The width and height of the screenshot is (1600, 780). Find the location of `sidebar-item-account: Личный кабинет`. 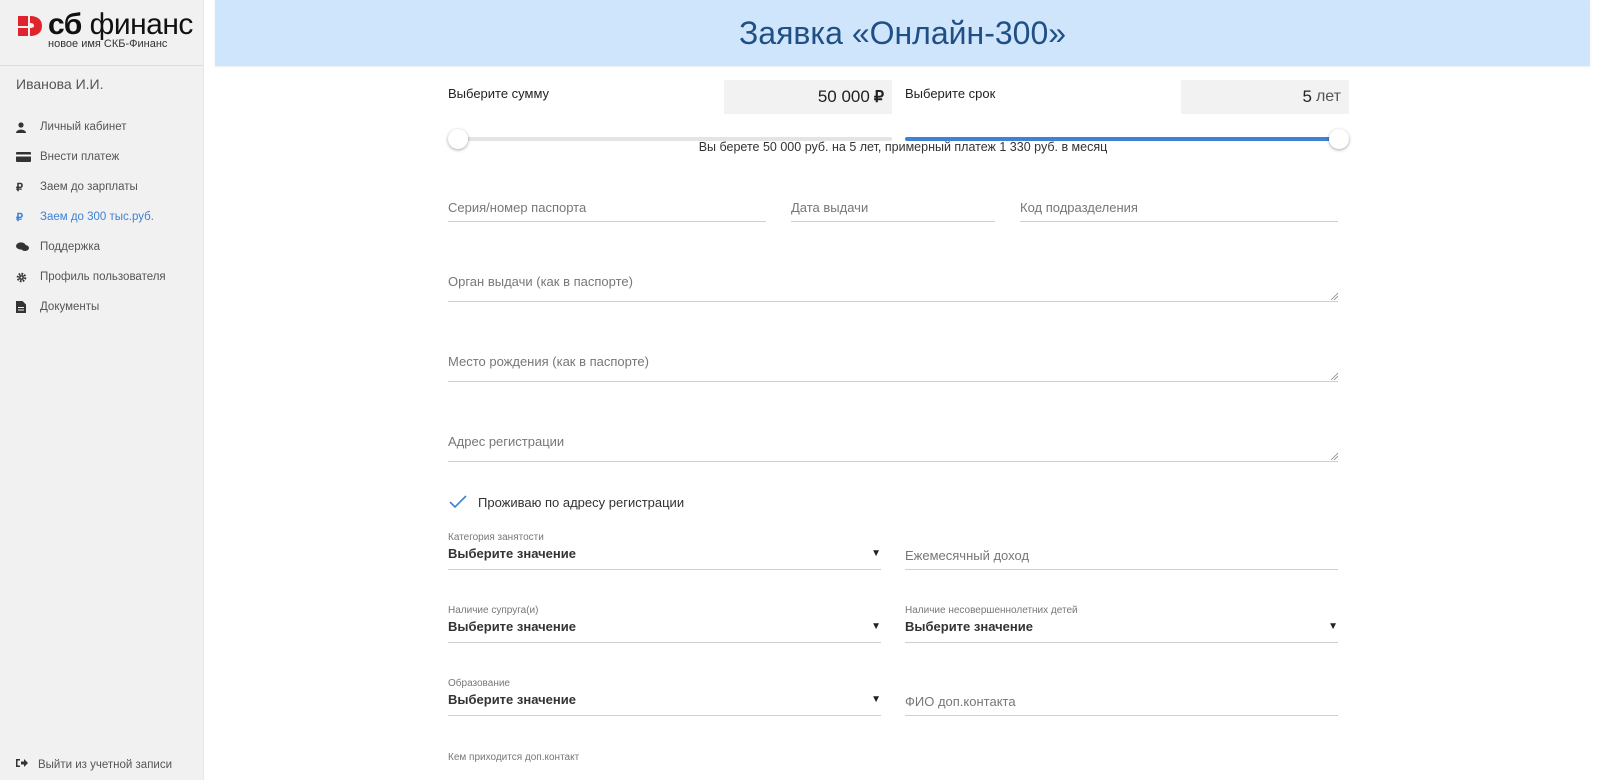

sidebar-item-account: Личный кабинет is located at coordinates (102, 127).